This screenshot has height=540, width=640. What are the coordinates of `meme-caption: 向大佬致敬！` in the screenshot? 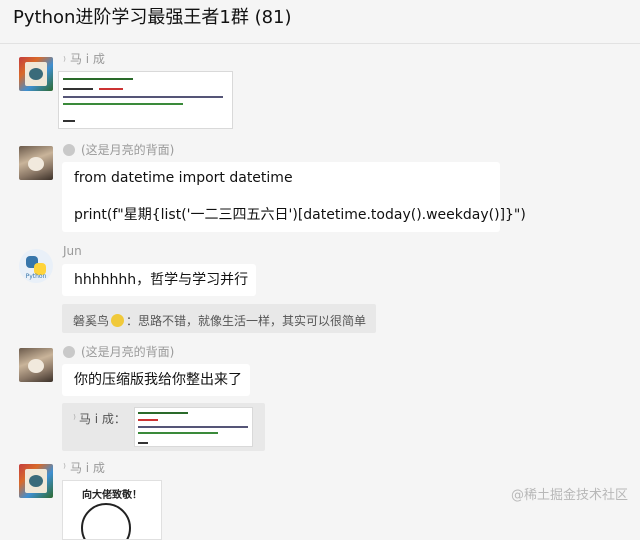 It's located at (112, 495).